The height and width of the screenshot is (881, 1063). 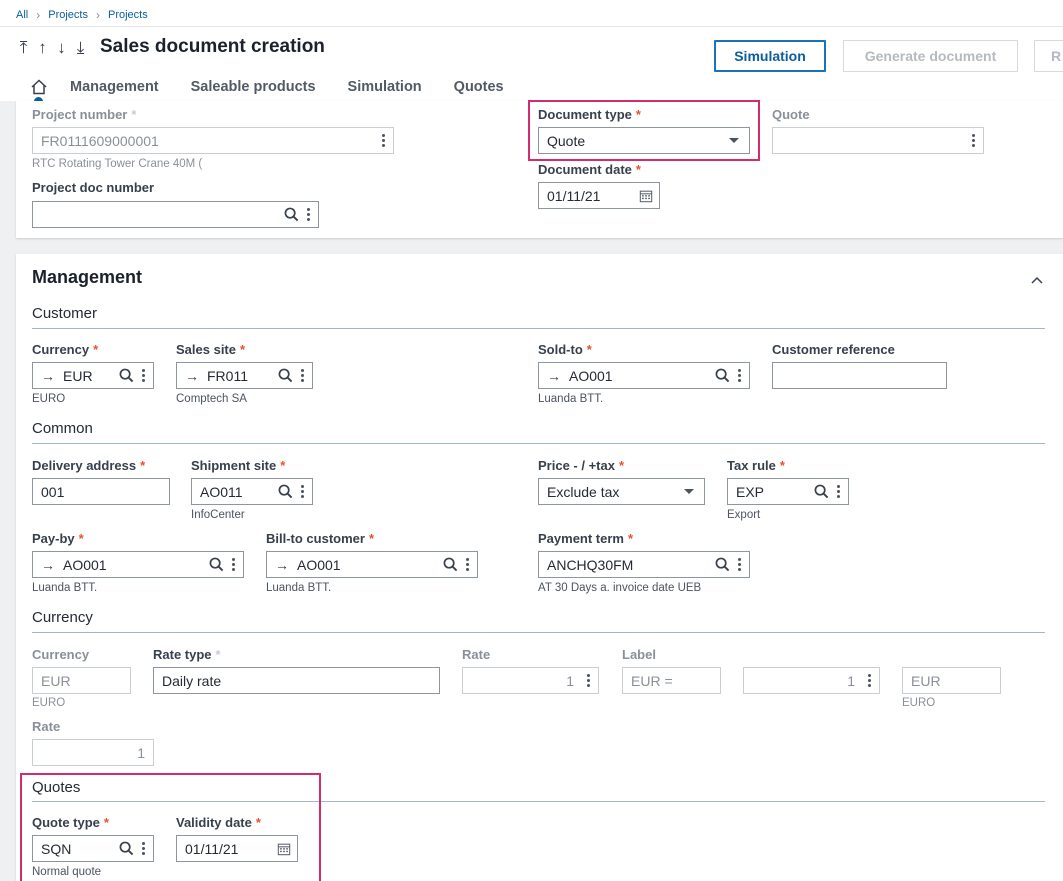 I want to click on project-number-description: RTC Rotating Tower Crane 40M (, so click(x=117, y=164).